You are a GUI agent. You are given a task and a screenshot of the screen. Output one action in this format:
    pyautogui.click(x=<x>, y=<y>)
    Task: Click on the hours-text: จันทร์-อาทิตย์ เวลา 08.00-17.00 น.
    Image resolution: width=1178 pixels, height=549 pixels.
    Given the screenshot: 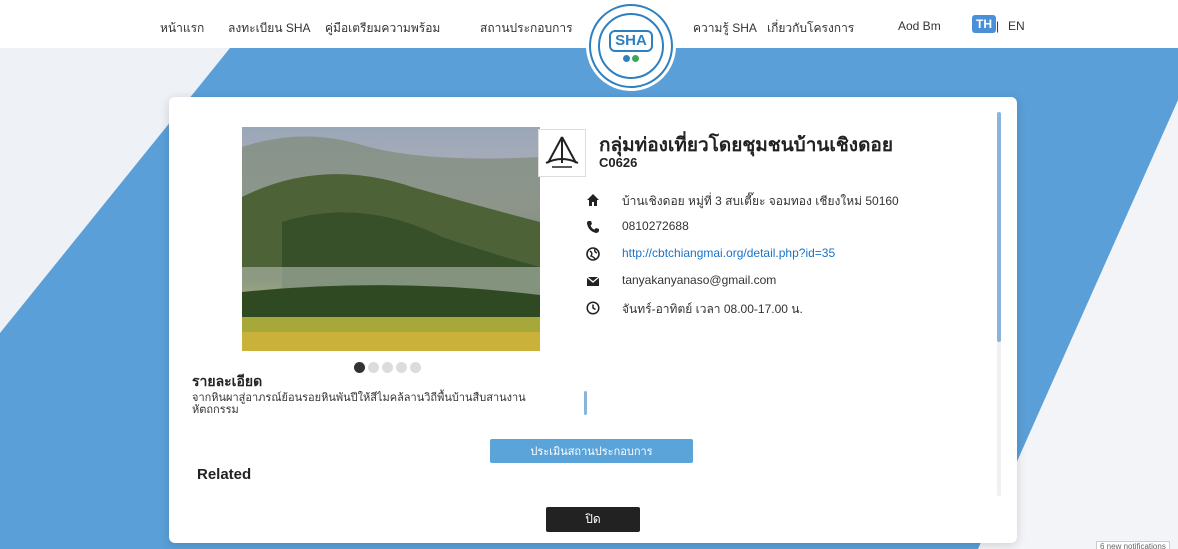 What is the action you would take?
    pyautogui.click(x=712, y=309)
    